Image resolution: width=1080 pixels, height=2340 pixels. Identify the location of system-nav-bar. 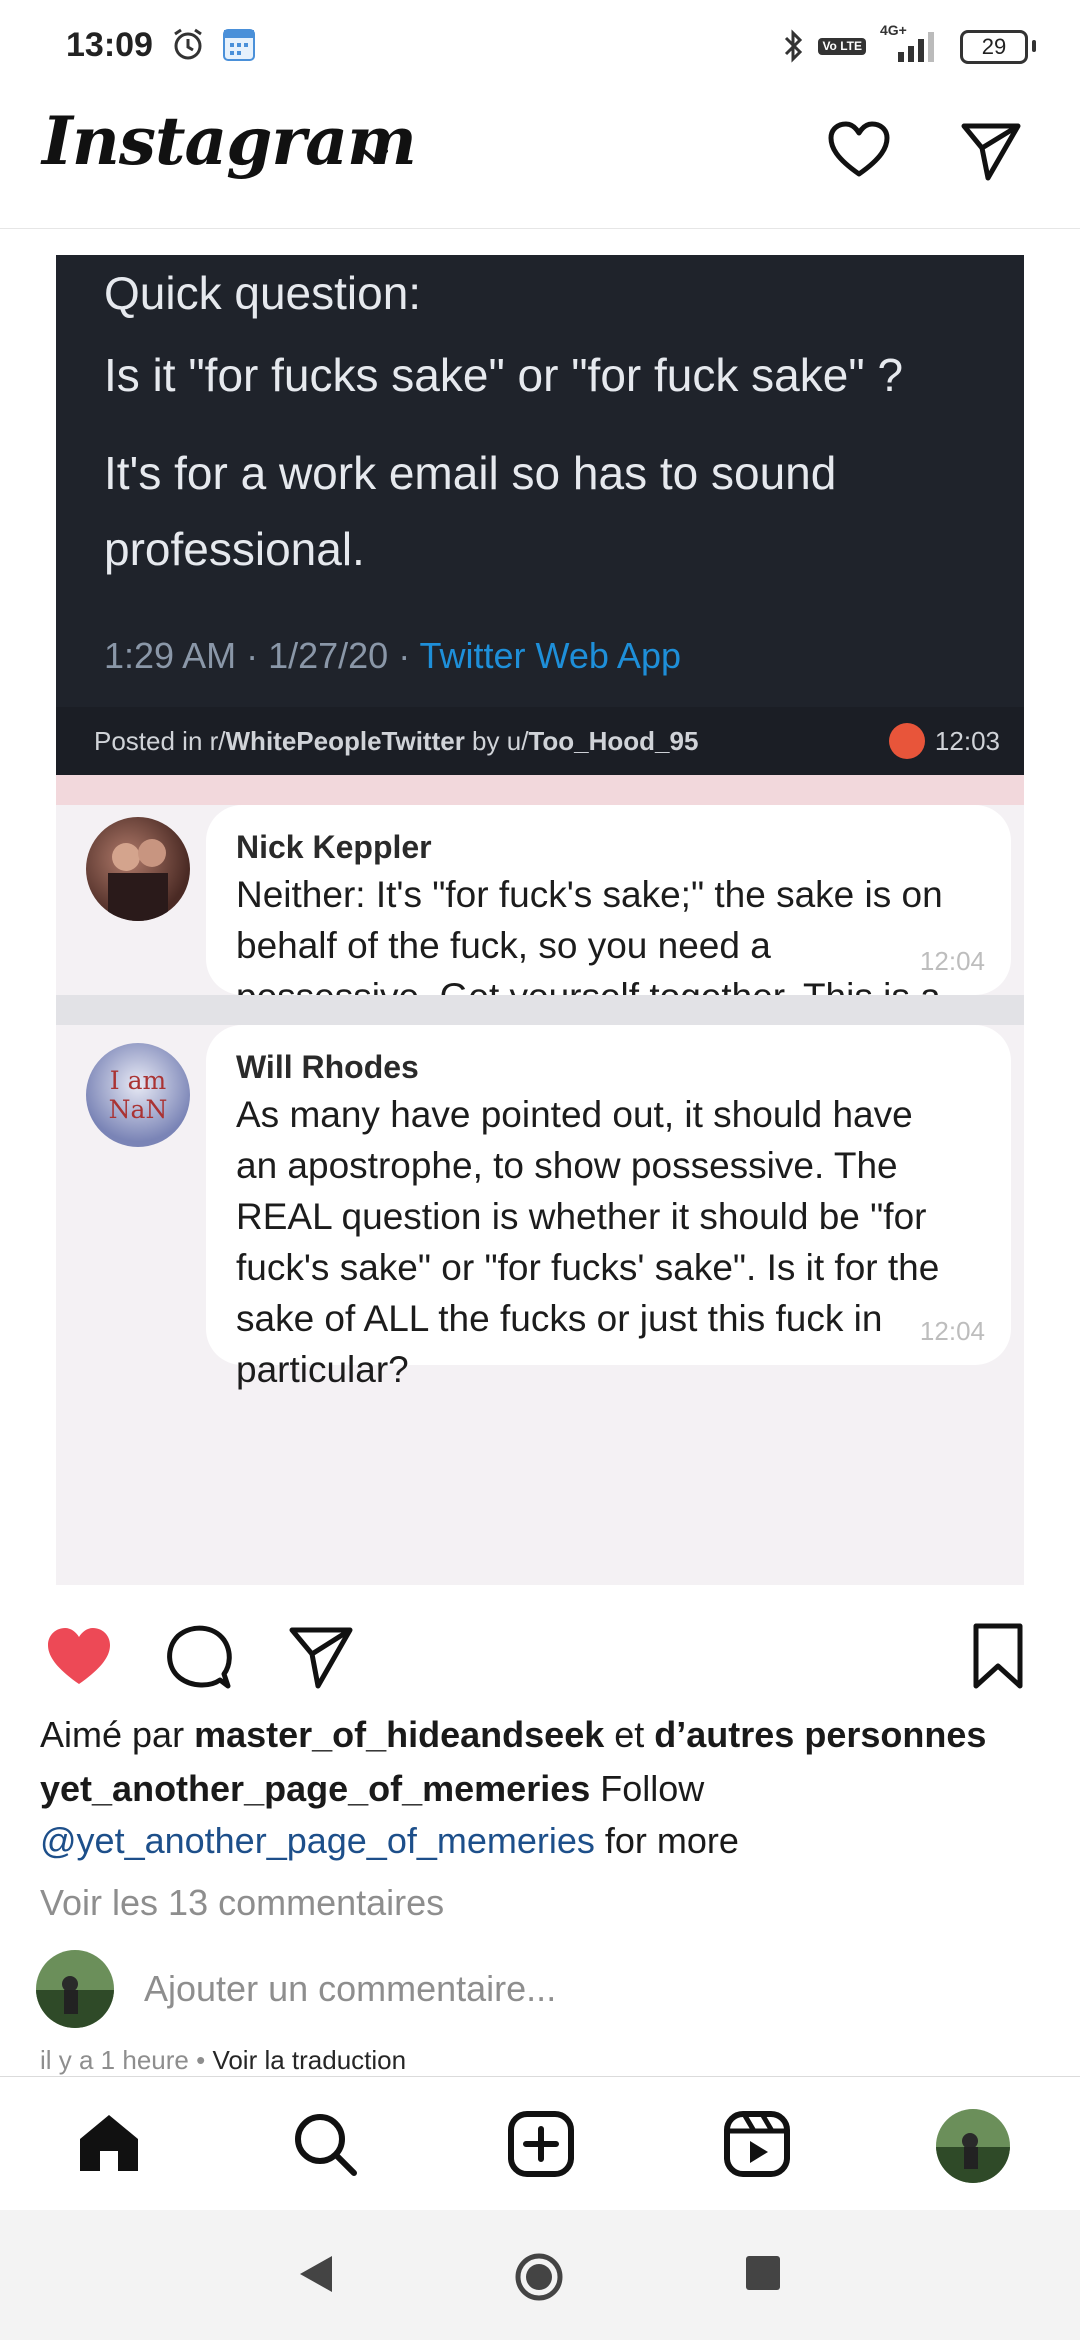
(540, 2275).